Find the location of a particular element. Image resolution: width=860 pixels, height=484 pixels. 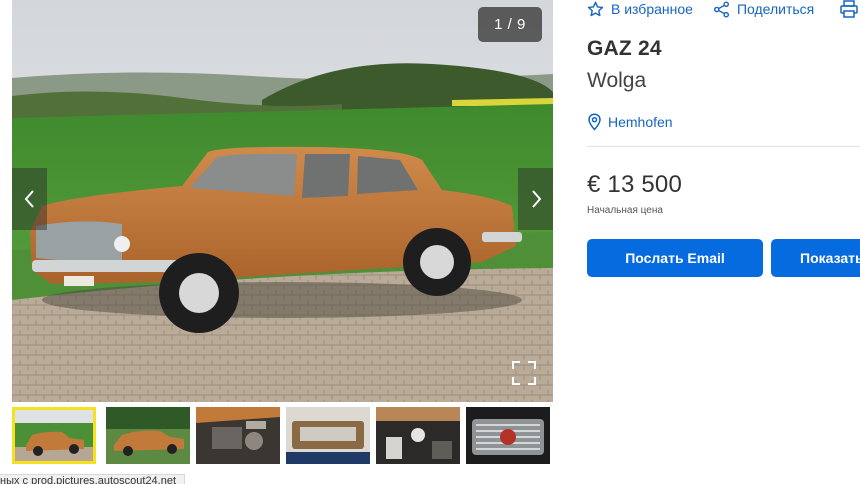

chevron-left-icon is located at coordinates (29, 199).